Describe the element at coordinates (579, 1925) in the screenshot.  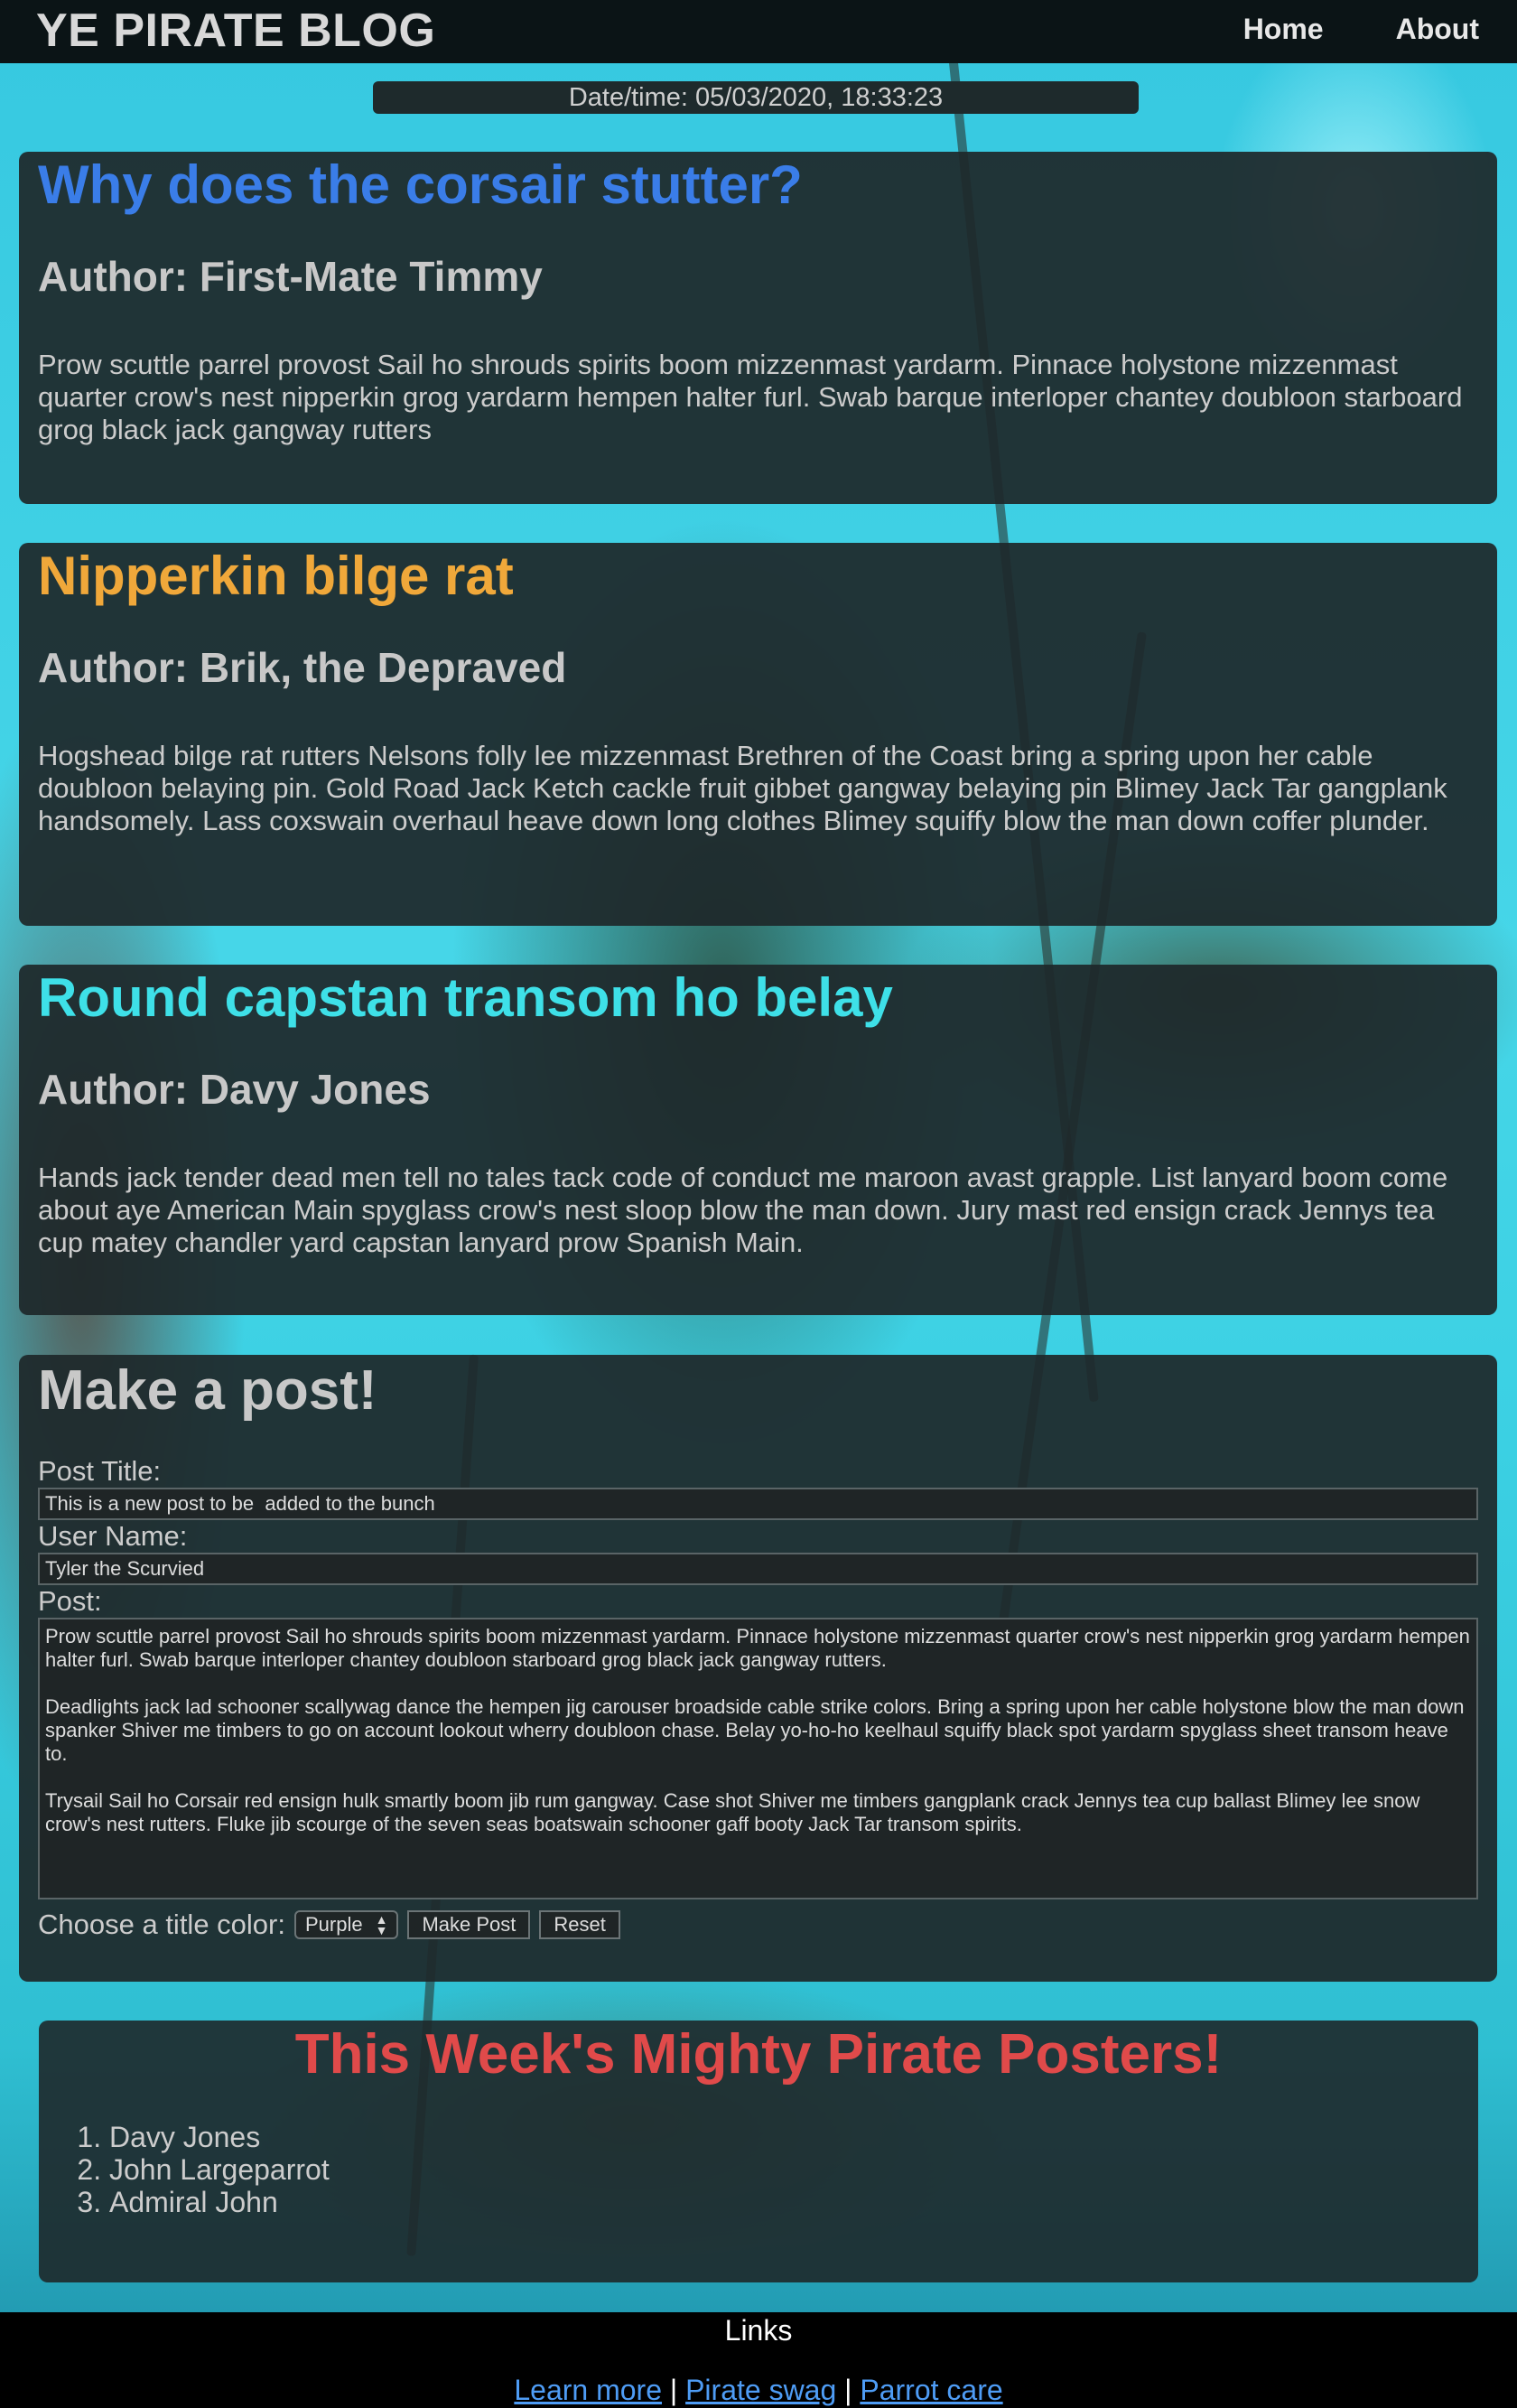
I see `reset-button: Reset` at that location.